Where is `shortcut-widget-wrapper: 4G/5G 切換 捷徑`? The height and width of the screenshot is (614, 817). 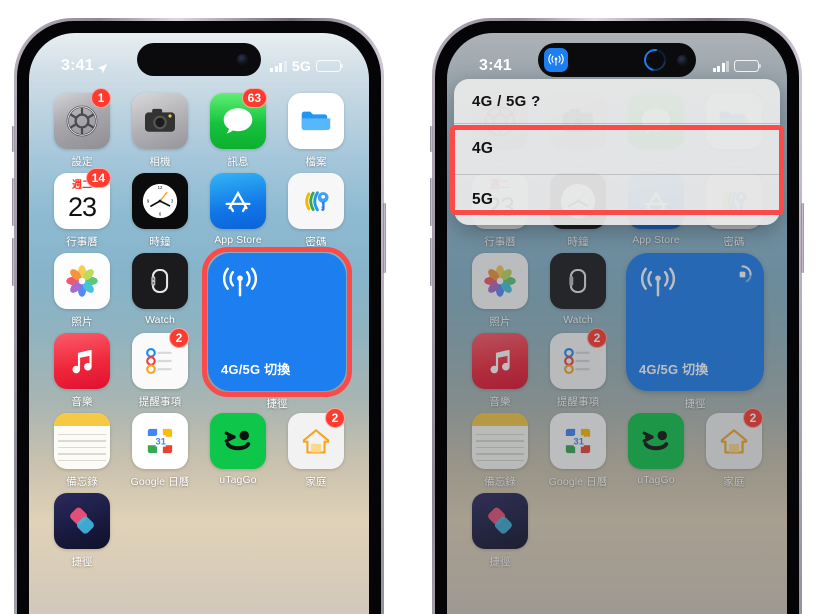
shortcut-widget-wrapper: 4G/5G 切換 捷徑 is located at coordinates (277, 329).